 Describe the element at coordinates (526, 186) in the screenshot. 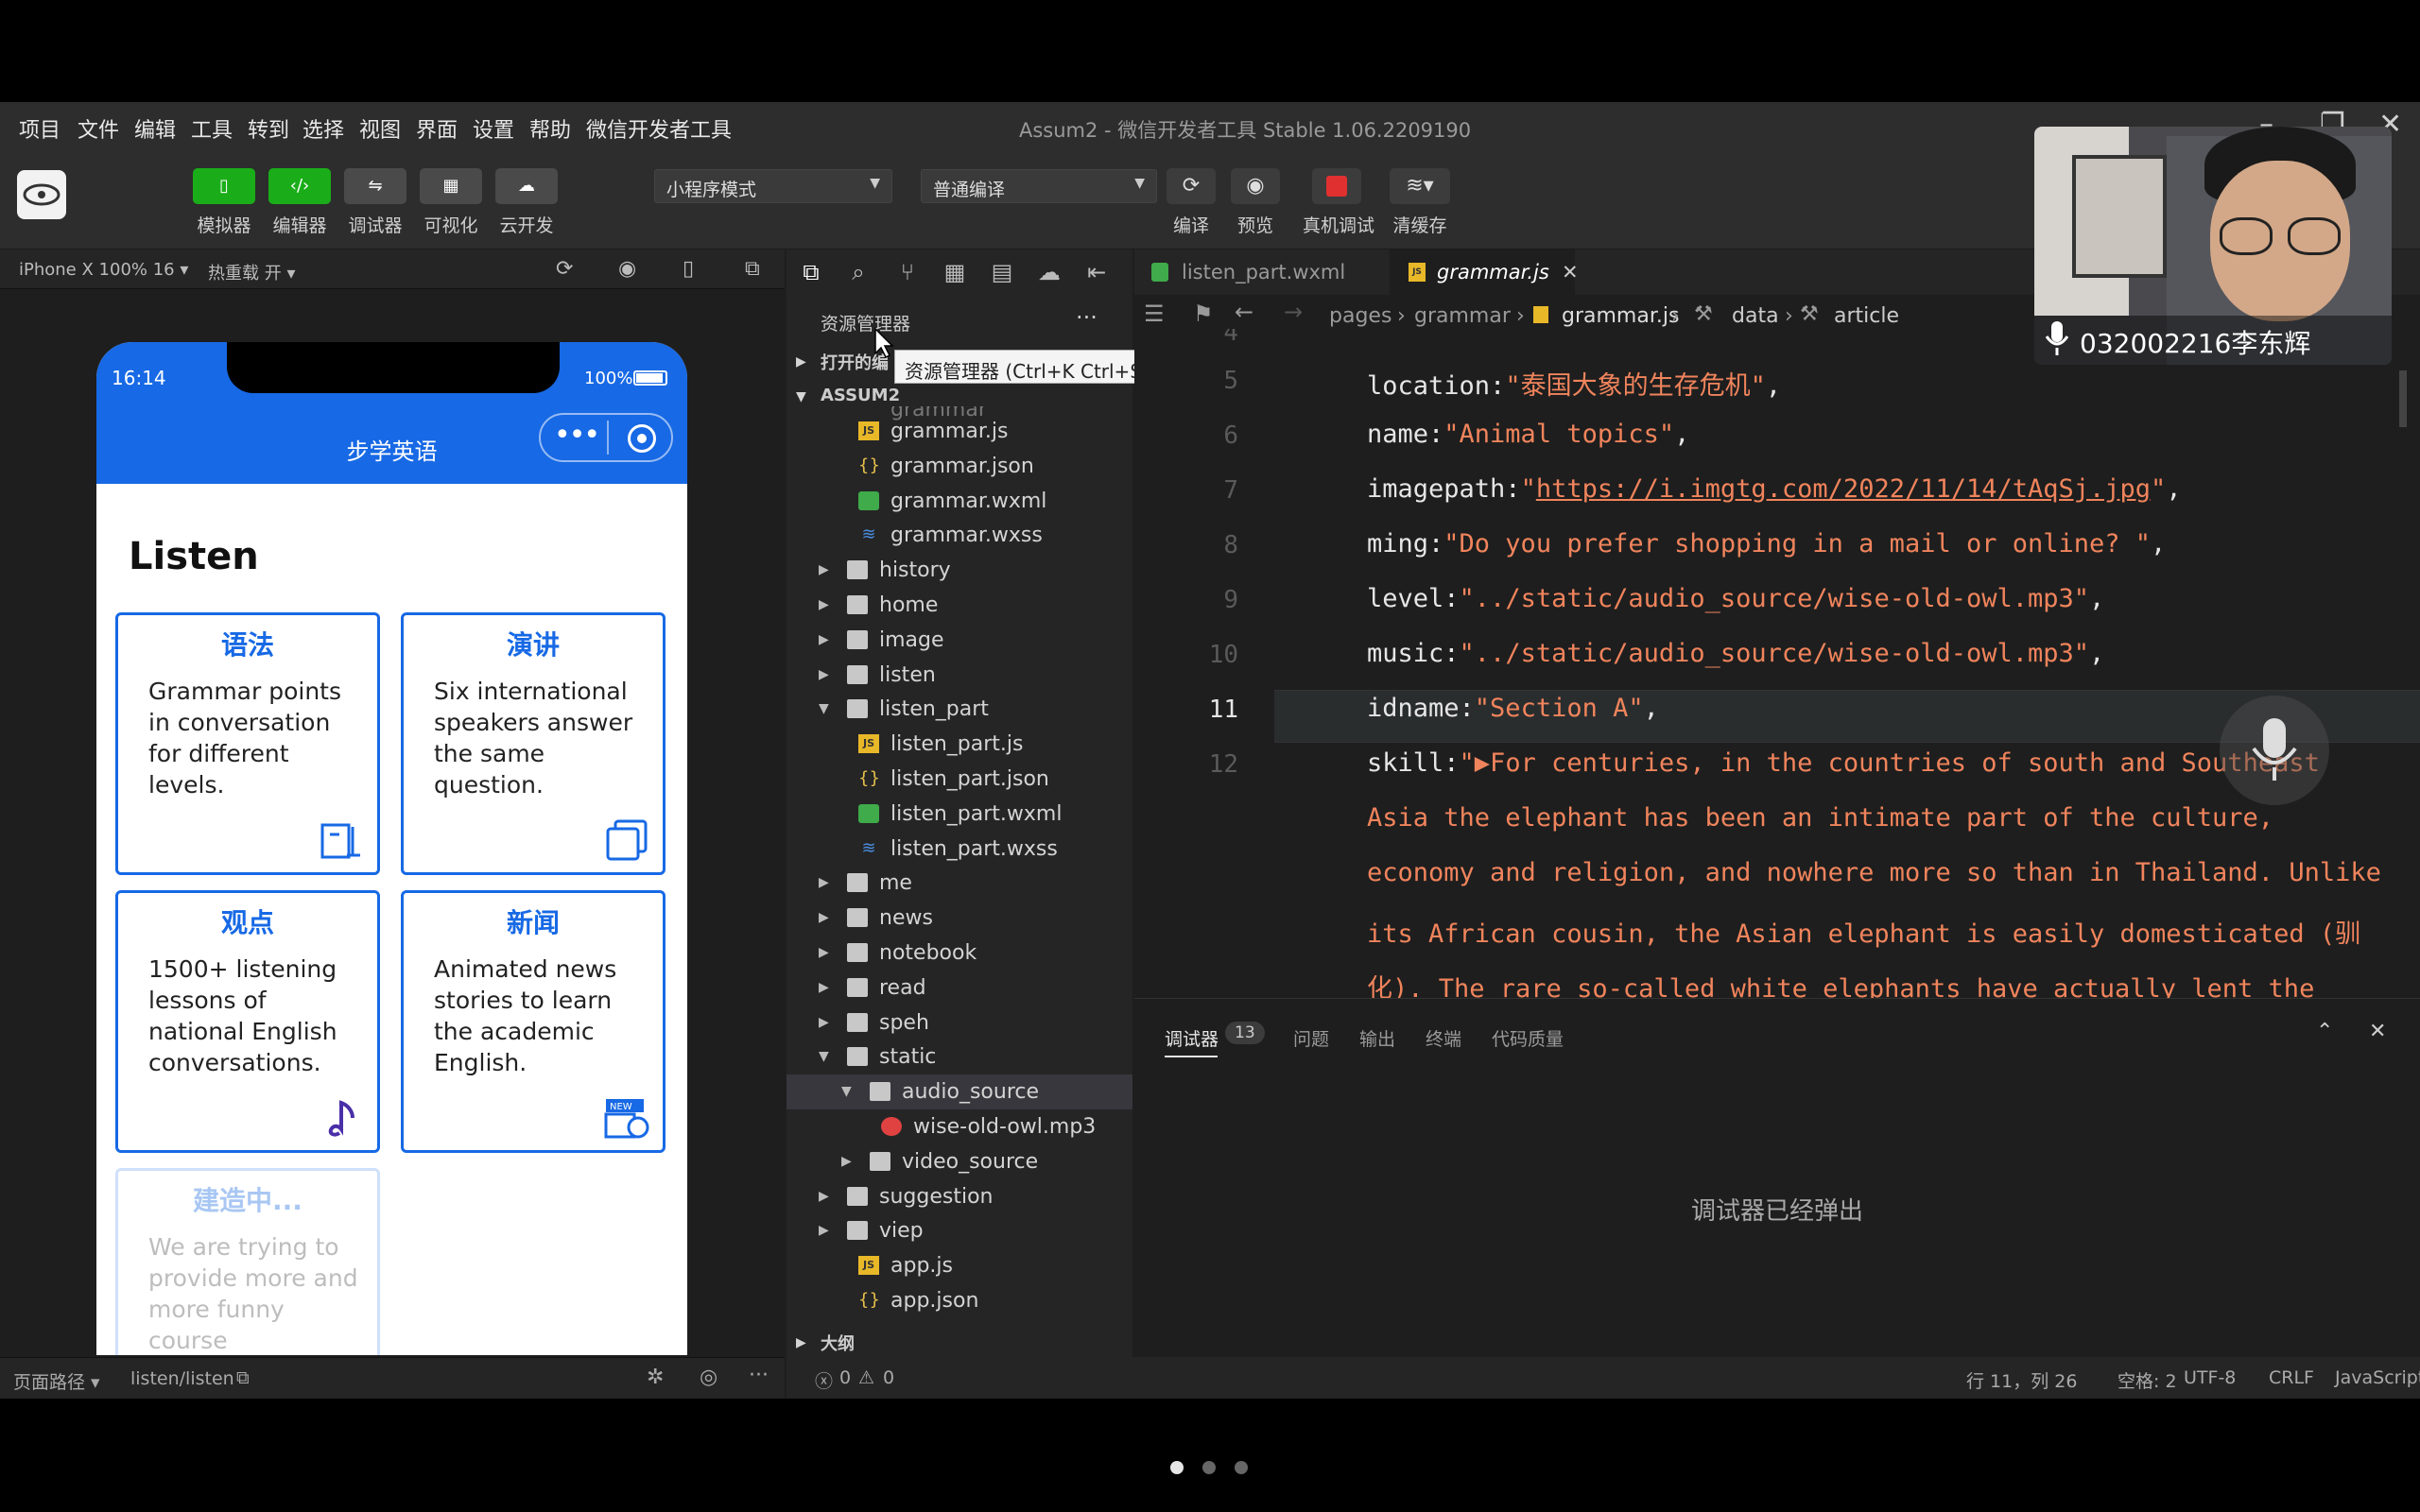

I see `cloud-button: ☁` at that location.